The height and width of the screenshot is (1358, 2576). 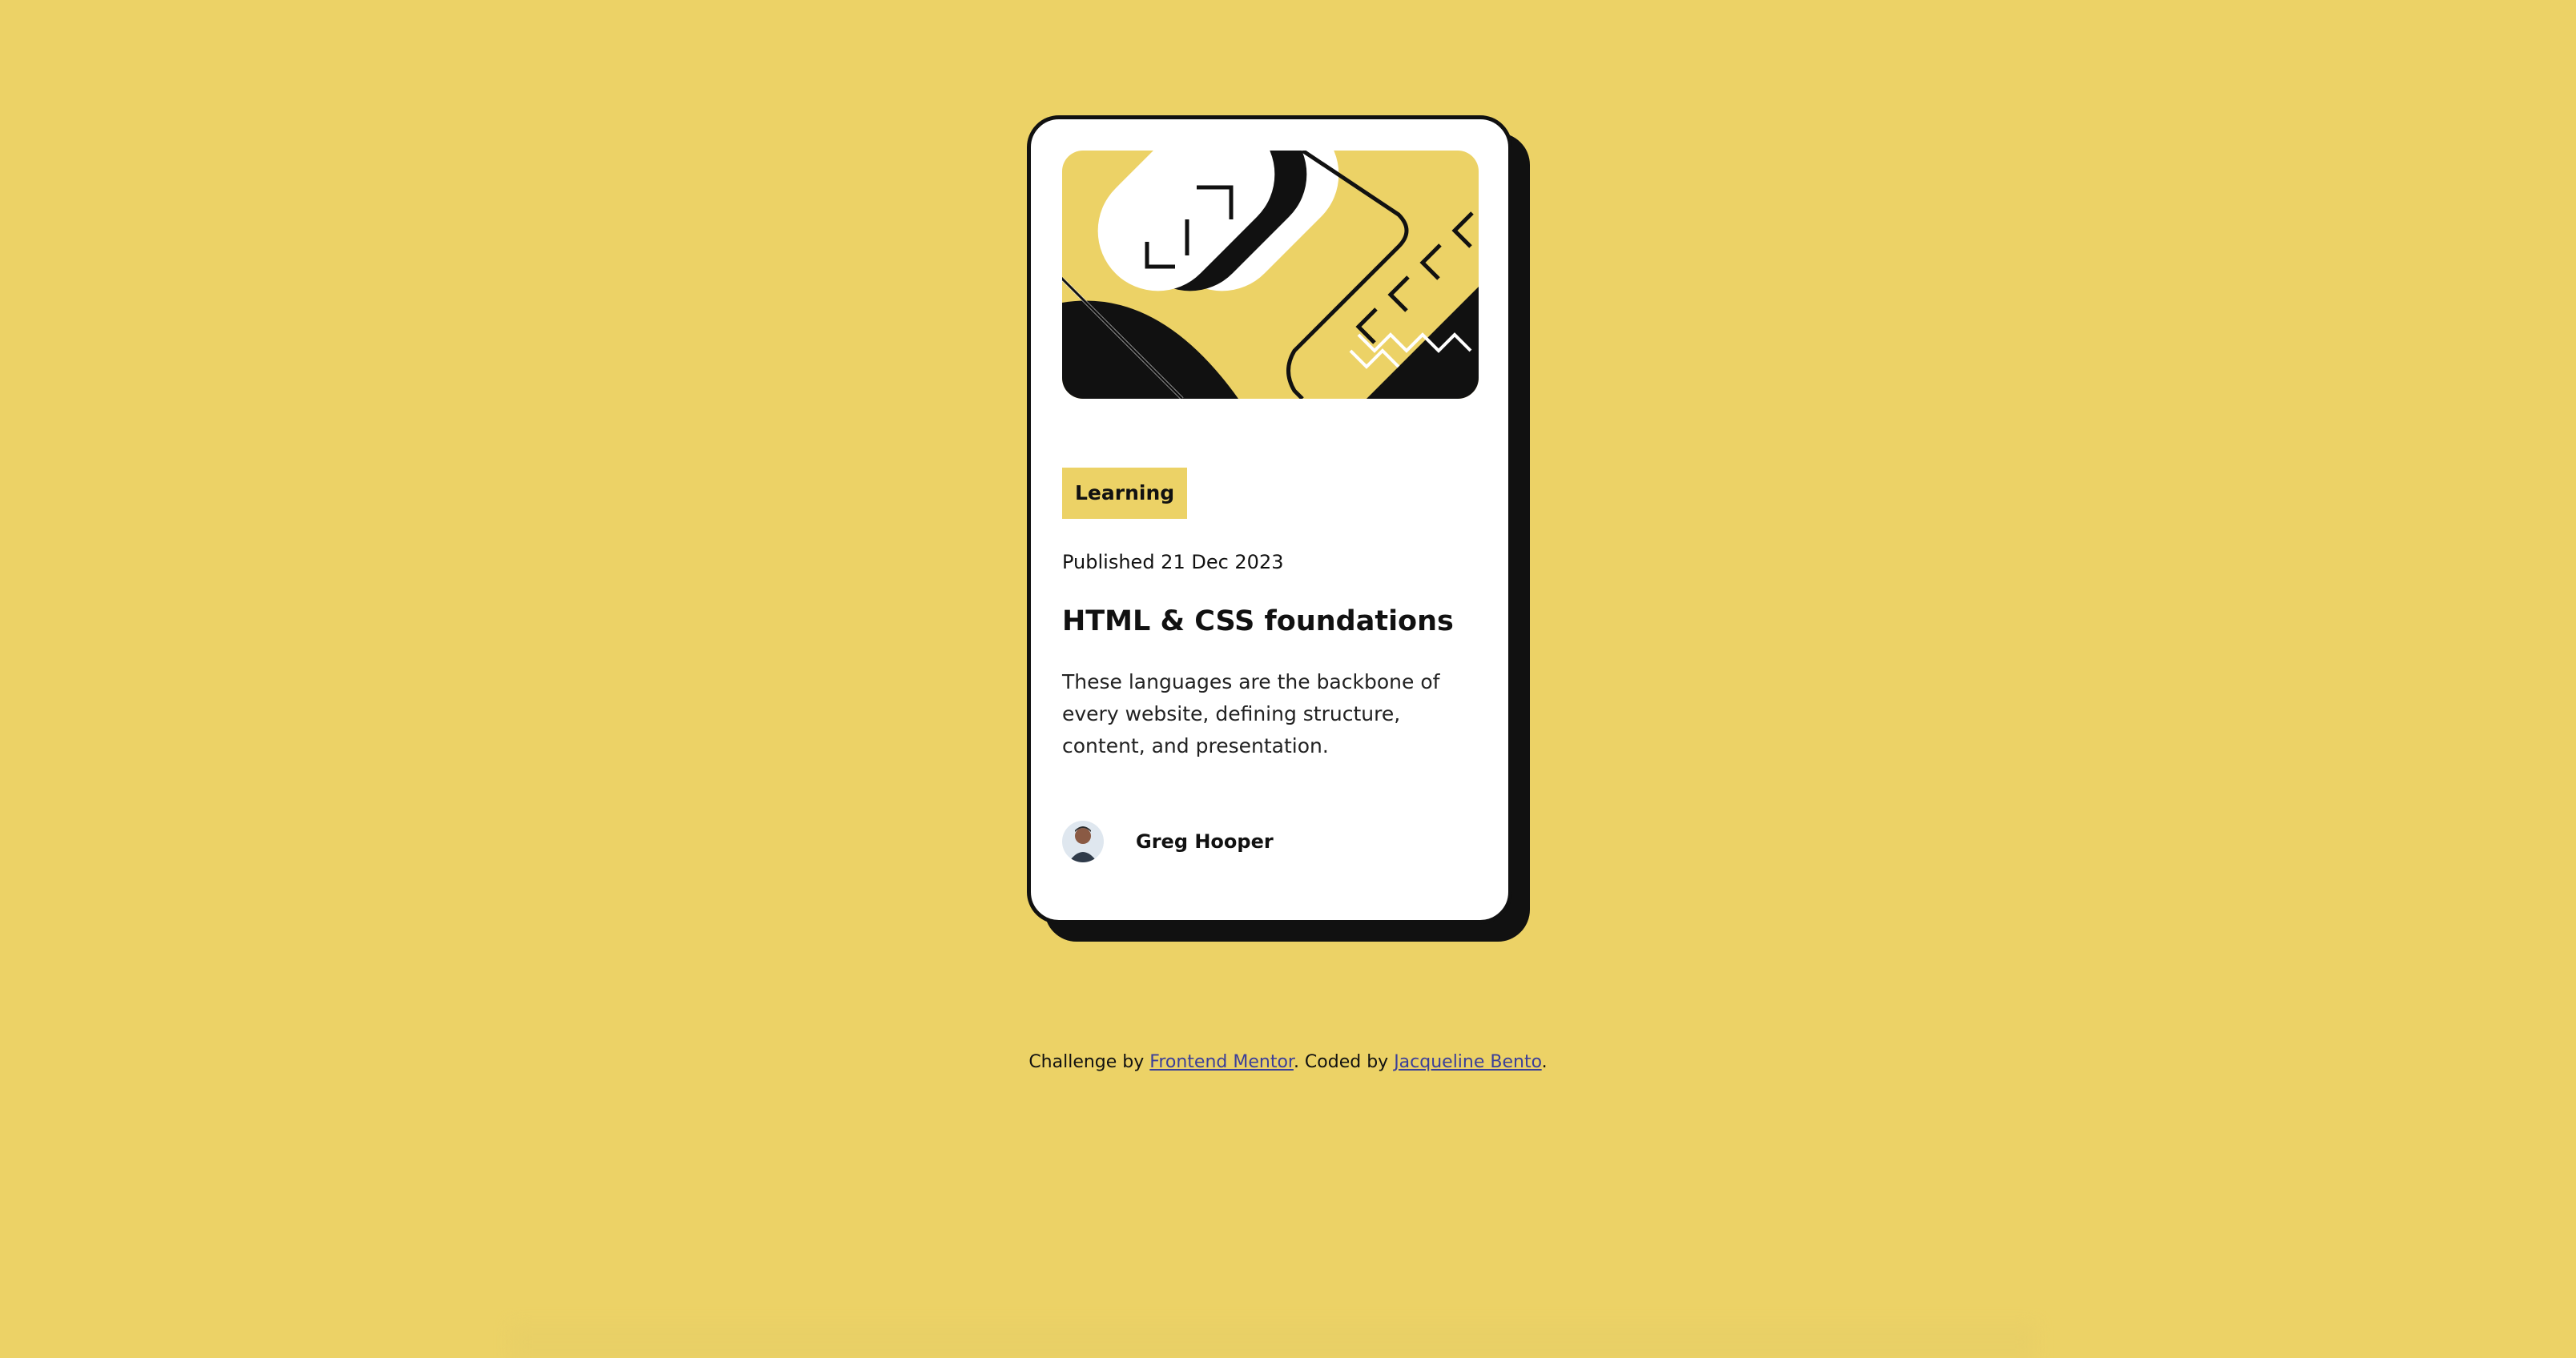 I want to click on bottom-shade, so click(x=1274, y=1342).